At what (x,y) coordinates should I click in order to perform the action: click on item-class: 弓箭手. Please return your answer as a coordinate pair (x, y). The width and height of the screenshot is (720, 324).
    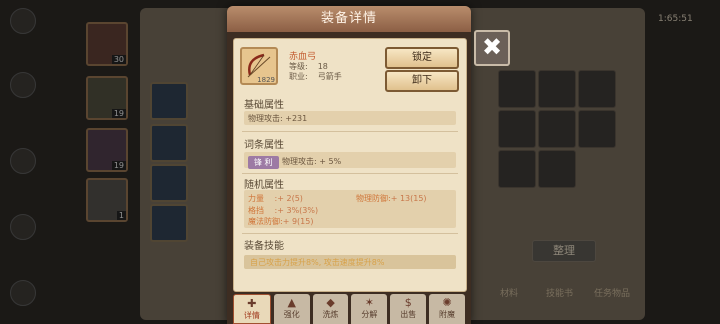
    Looking at the image, I should click on (329, 76).